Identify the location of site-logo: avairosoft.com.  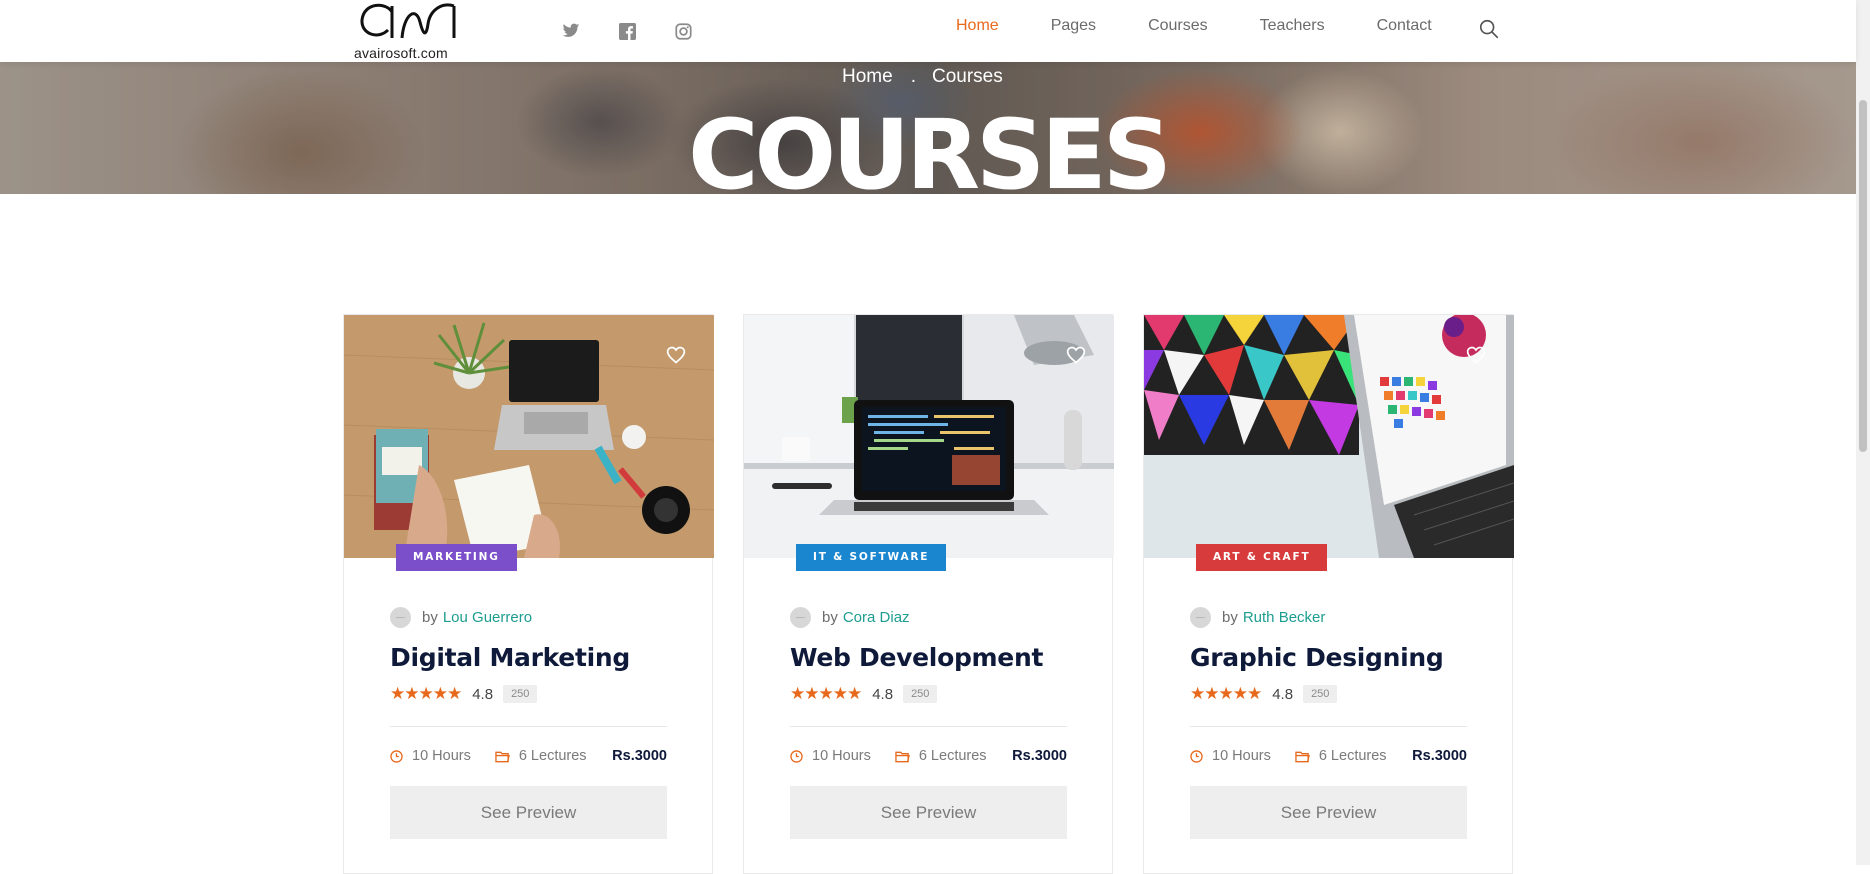
(408, 31).